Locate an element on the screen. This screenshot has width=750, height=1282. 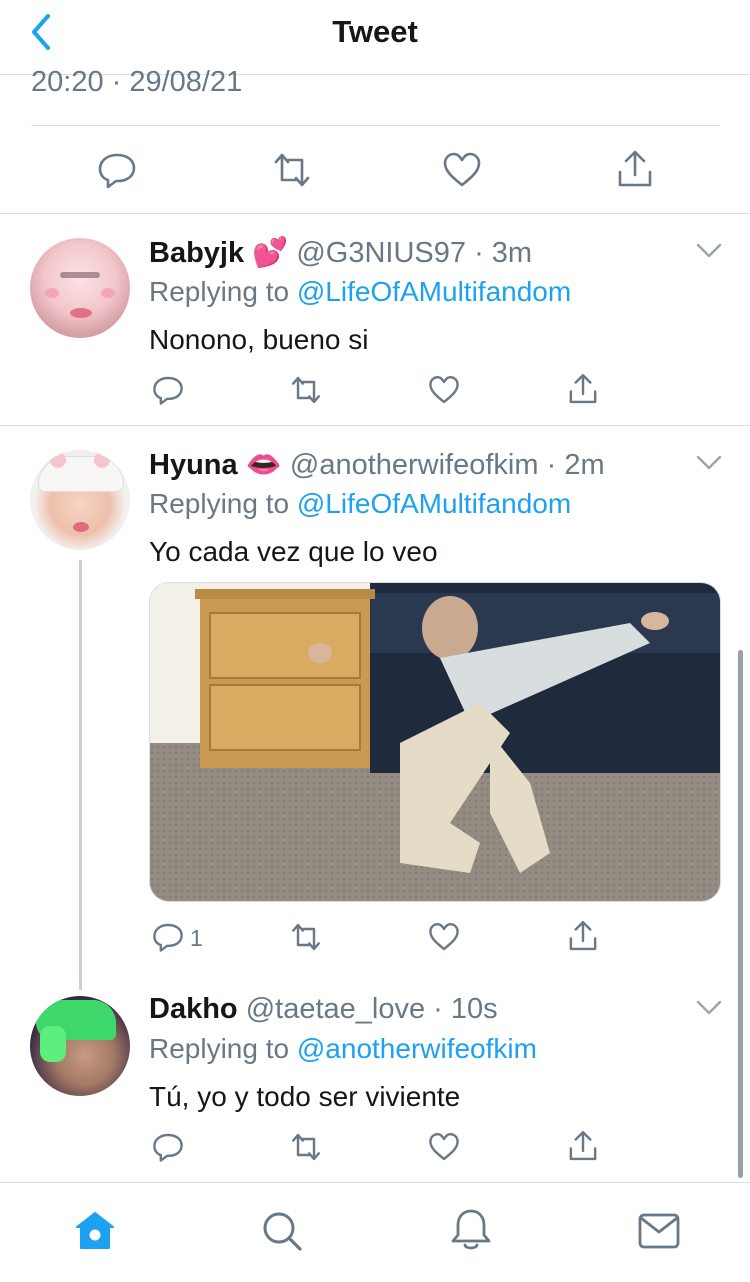
author-name: Dakho @taetae_love · 10s is located at coordinates (323, 1009).